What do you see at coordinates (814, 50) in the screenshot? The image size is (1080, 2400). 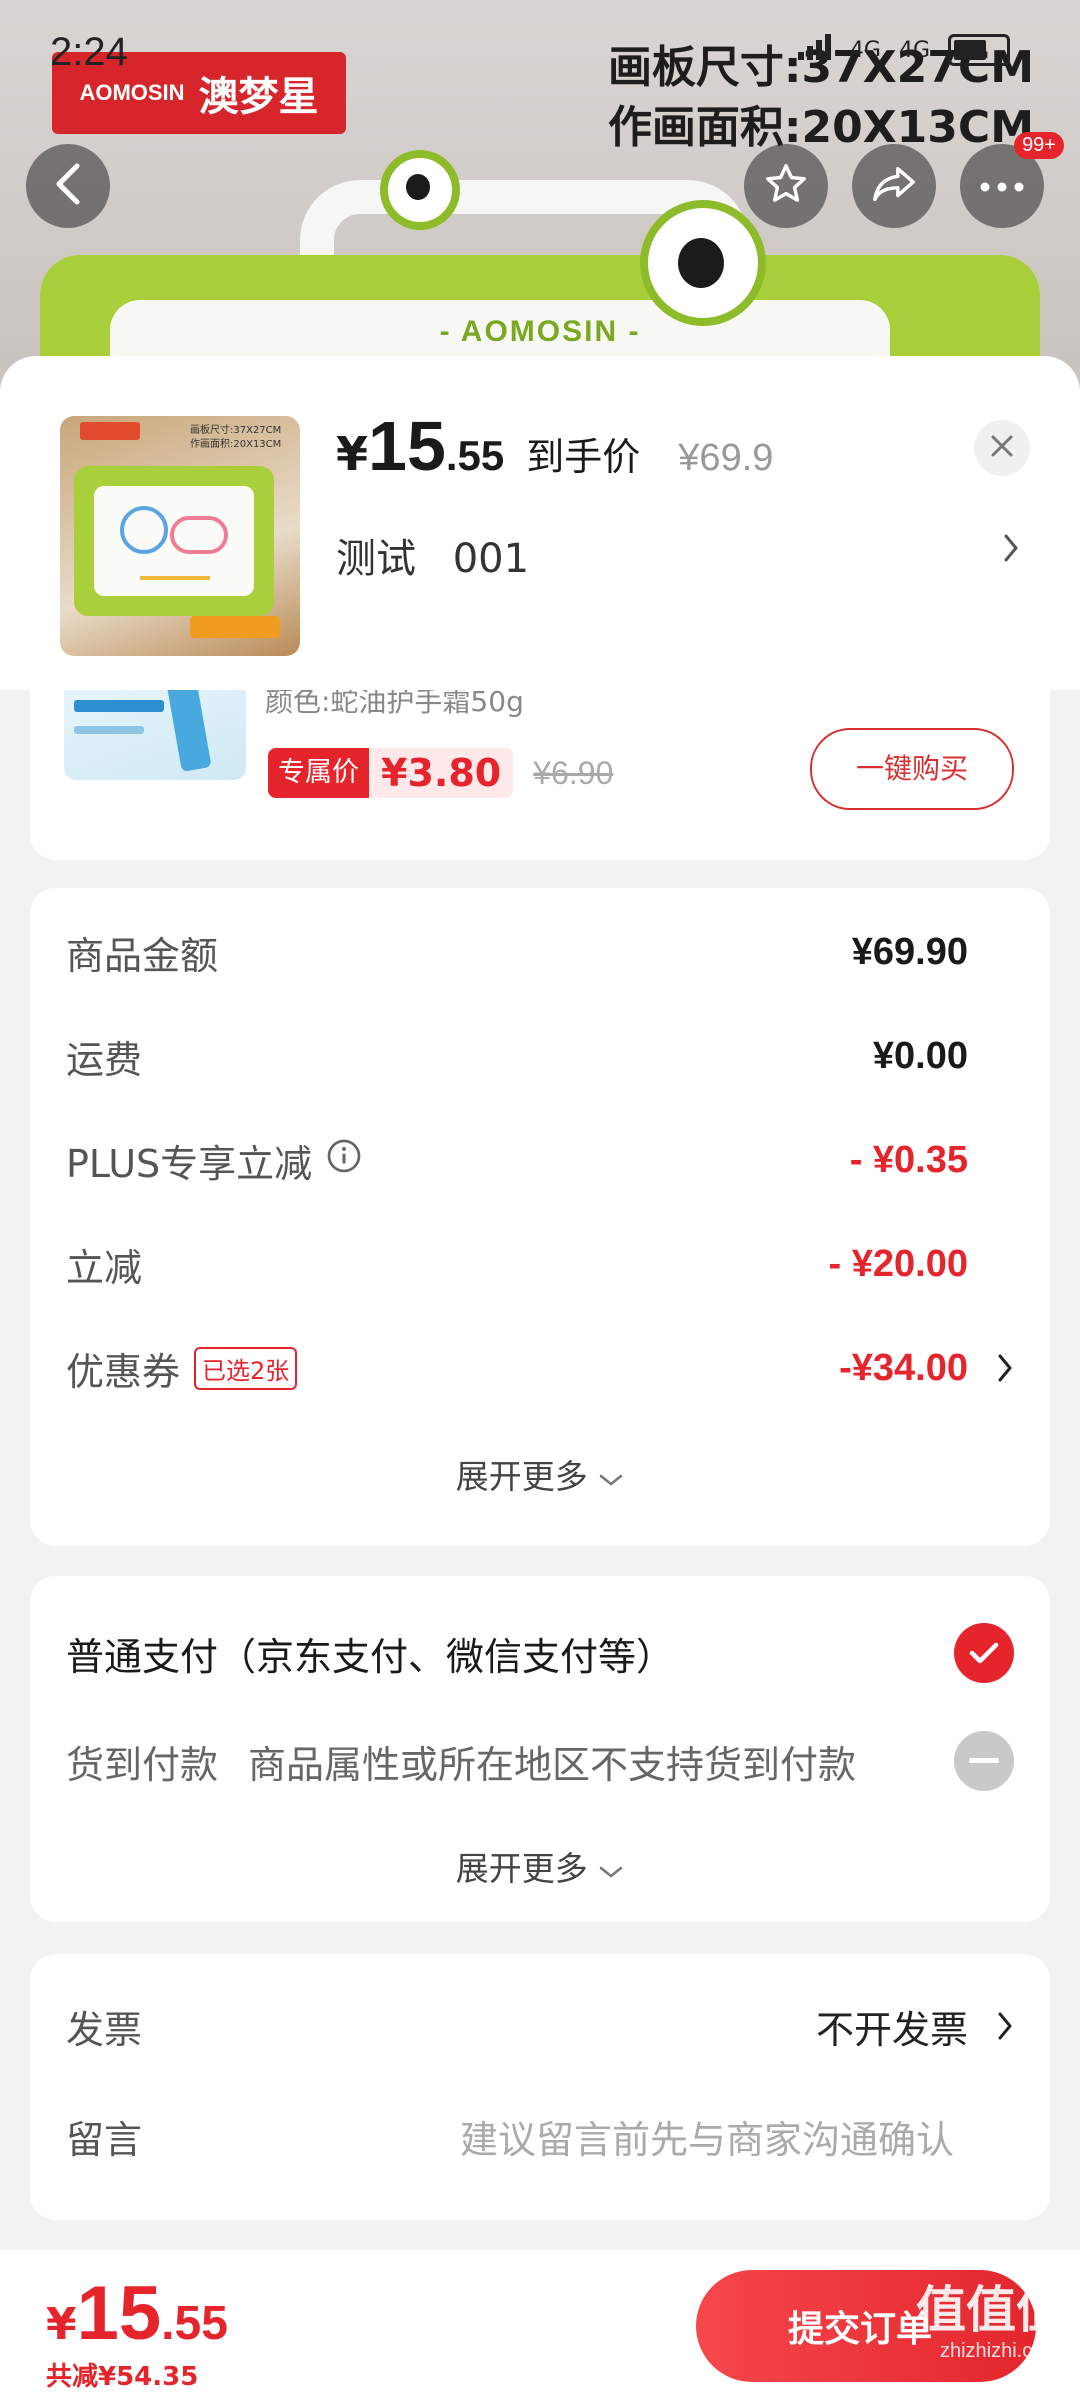 I see `signal-icon` at bounding box center [814, 50].